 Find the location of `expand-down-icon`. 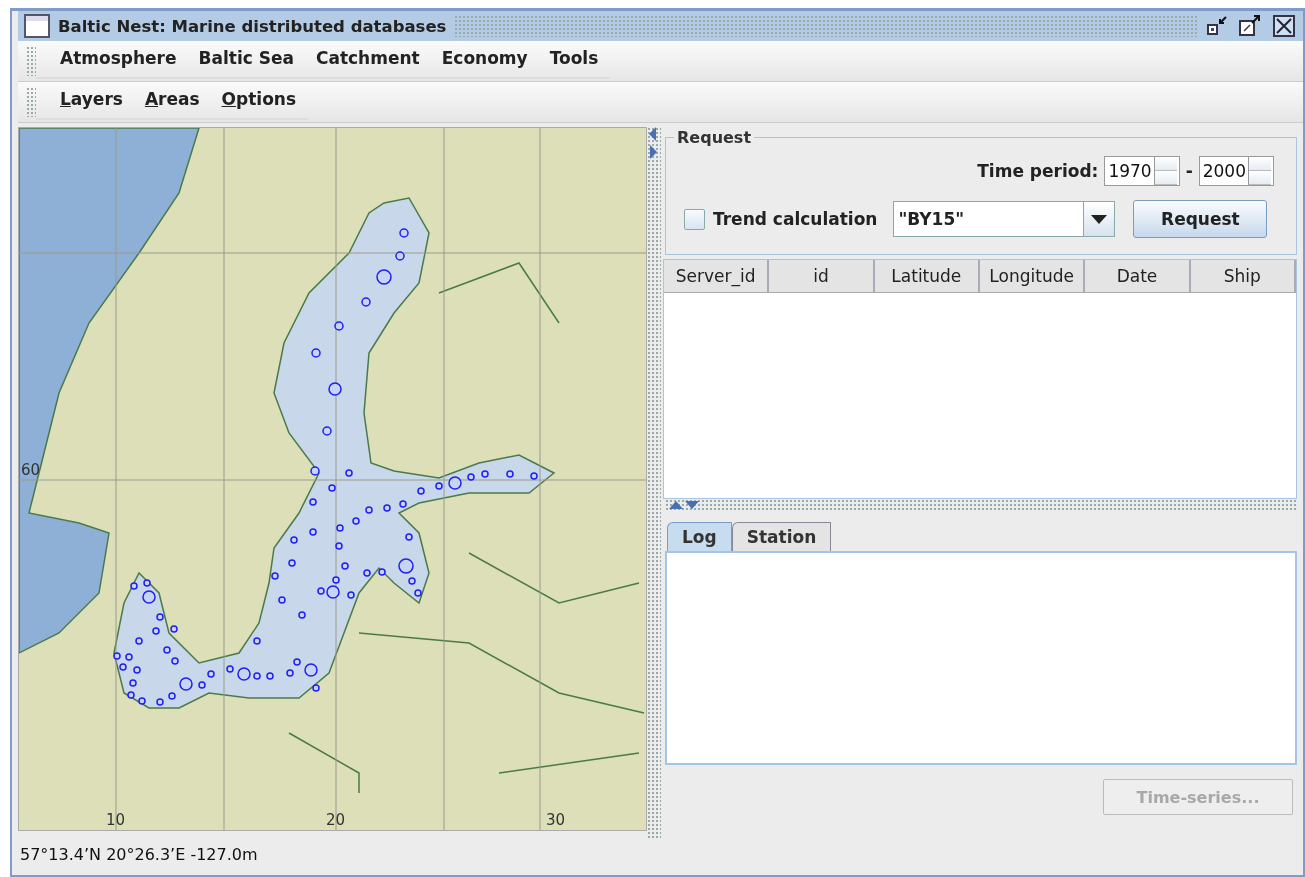

expand-down-icon is located at coordinates (692, 505).